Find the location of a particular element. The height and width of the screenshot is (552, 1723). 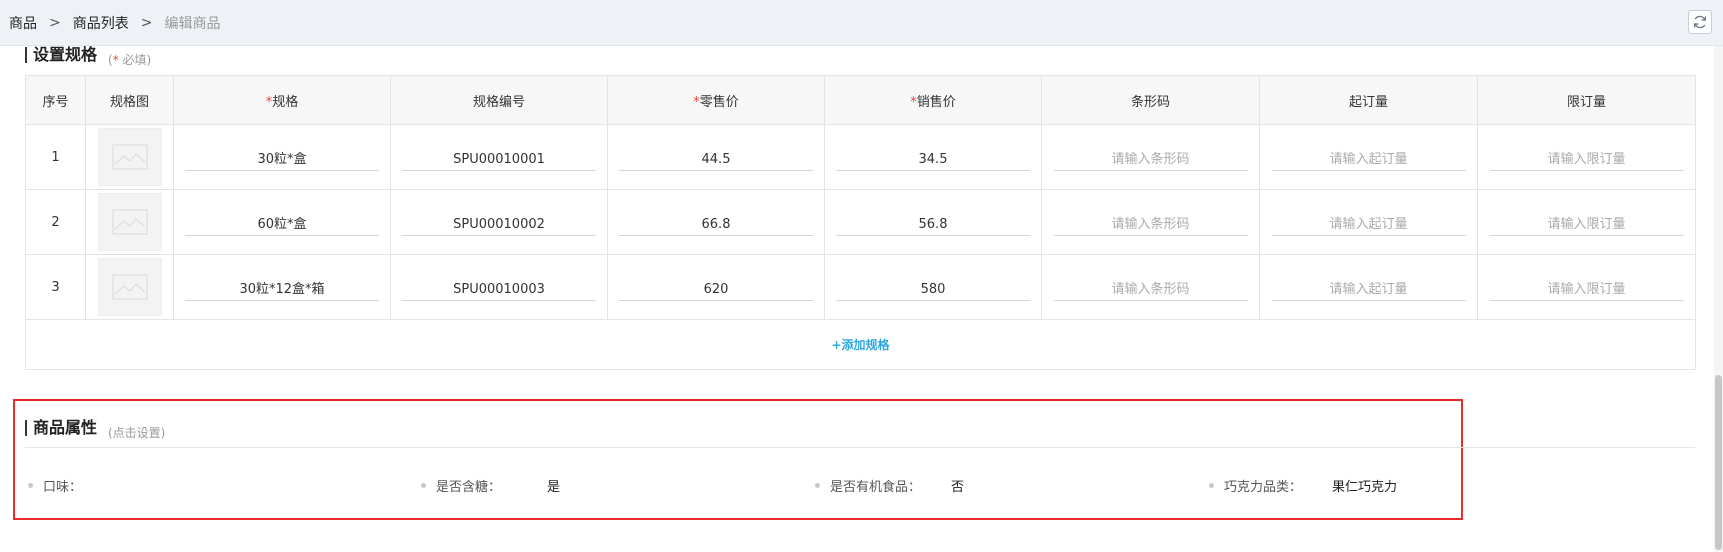

add-spec-button: +添加规格 is located at coordinates (860, 345).